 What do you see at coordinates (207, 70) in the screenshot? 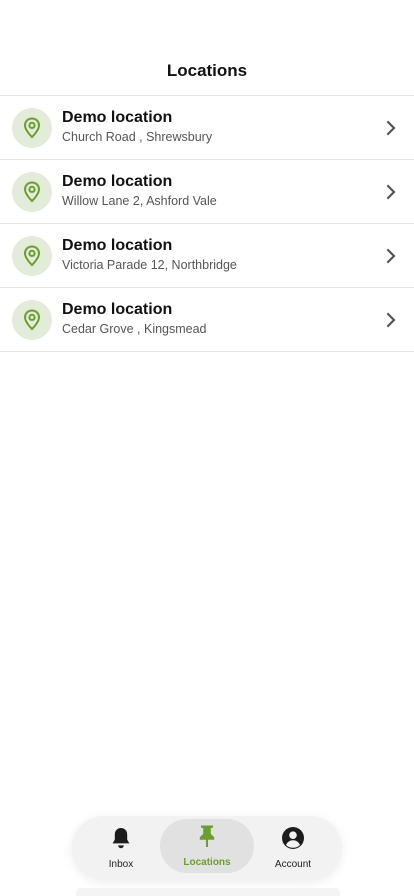
I see `page-title: Locations` at bounding box center [207, 70].